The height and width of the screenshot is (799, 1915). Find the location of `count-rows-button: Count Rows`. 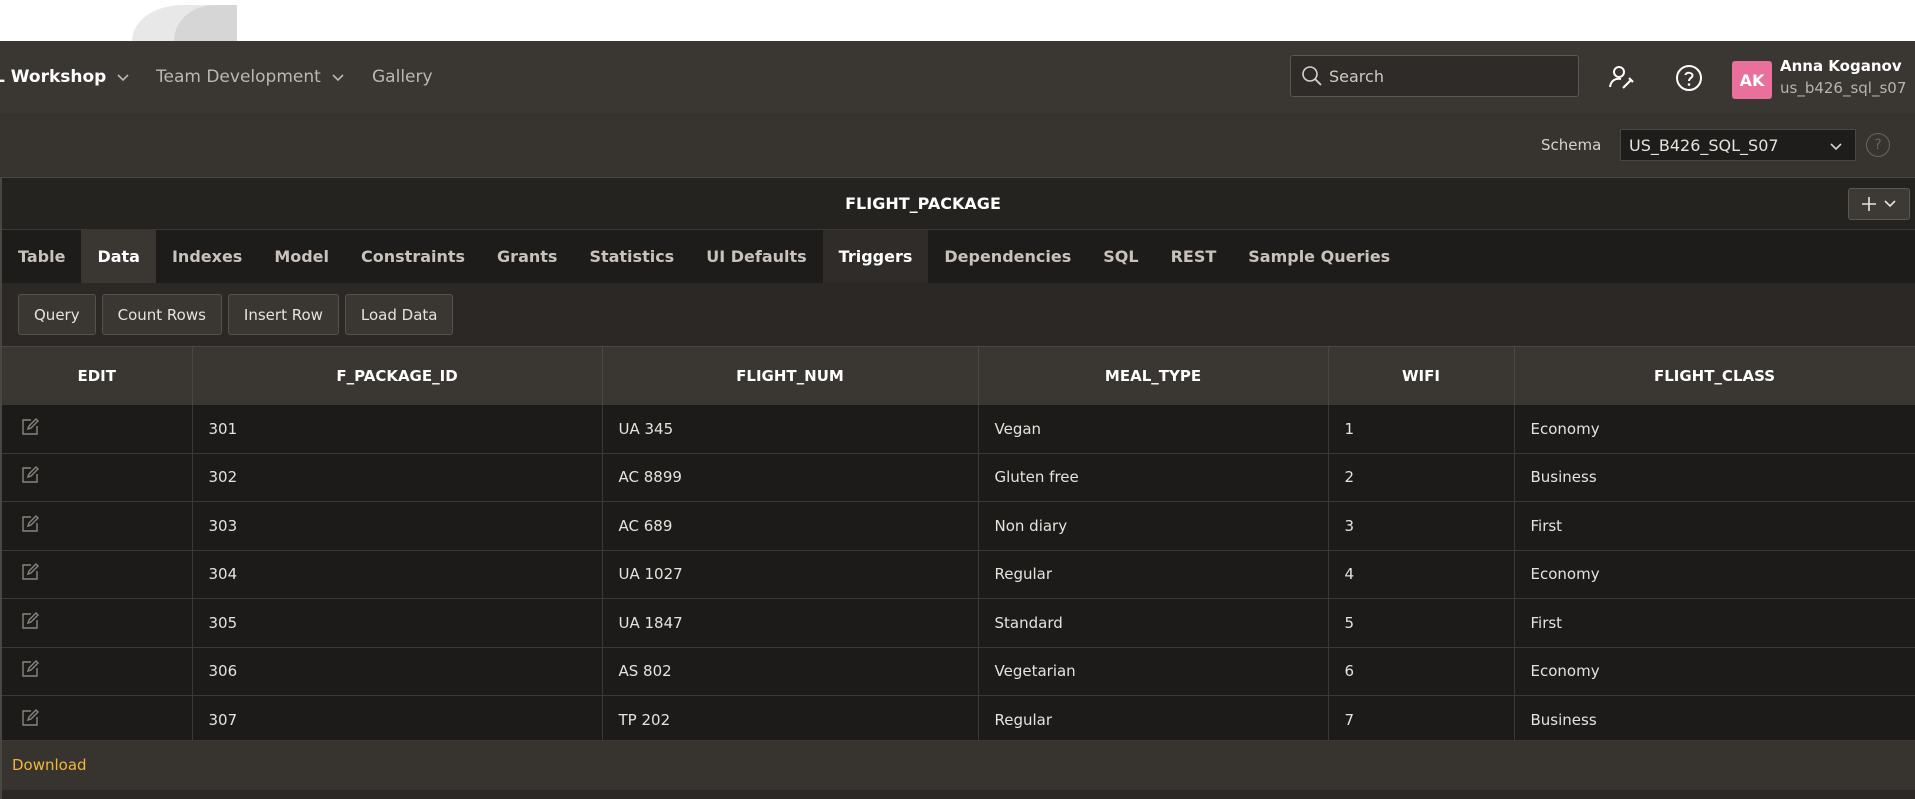

count-rows-button: Count Rows is located at coordinates (161, 314).